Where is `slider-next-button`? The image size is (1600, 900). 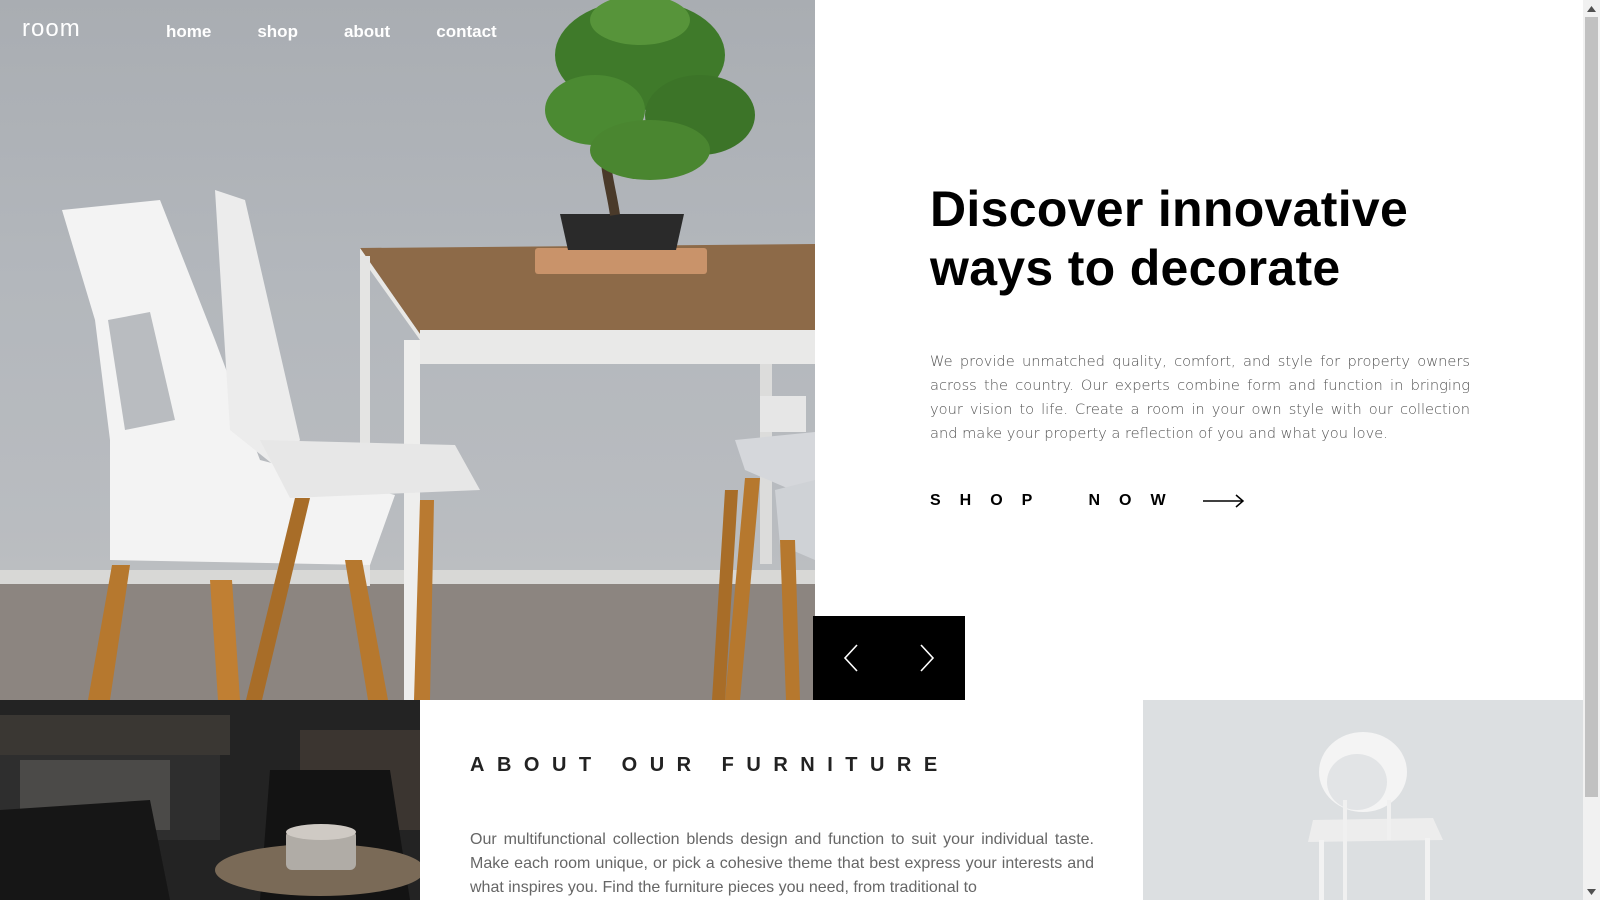
slider-next-button is located at coordinates (927, 658).